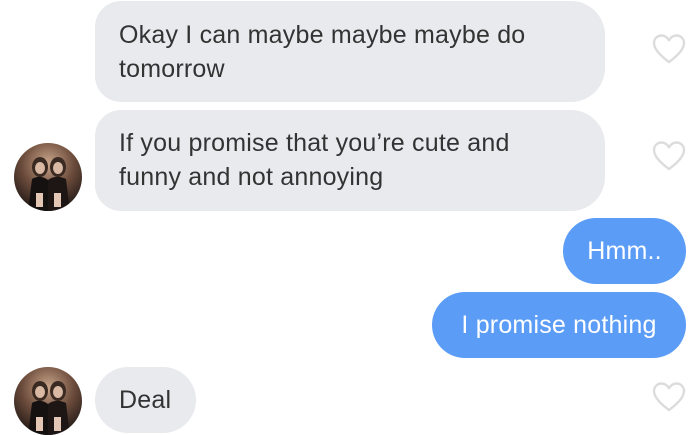 This screenshot has height=435, width=700. I want to click on message-line: Okay I can maybe maybe maybe do, so click(322, 35).